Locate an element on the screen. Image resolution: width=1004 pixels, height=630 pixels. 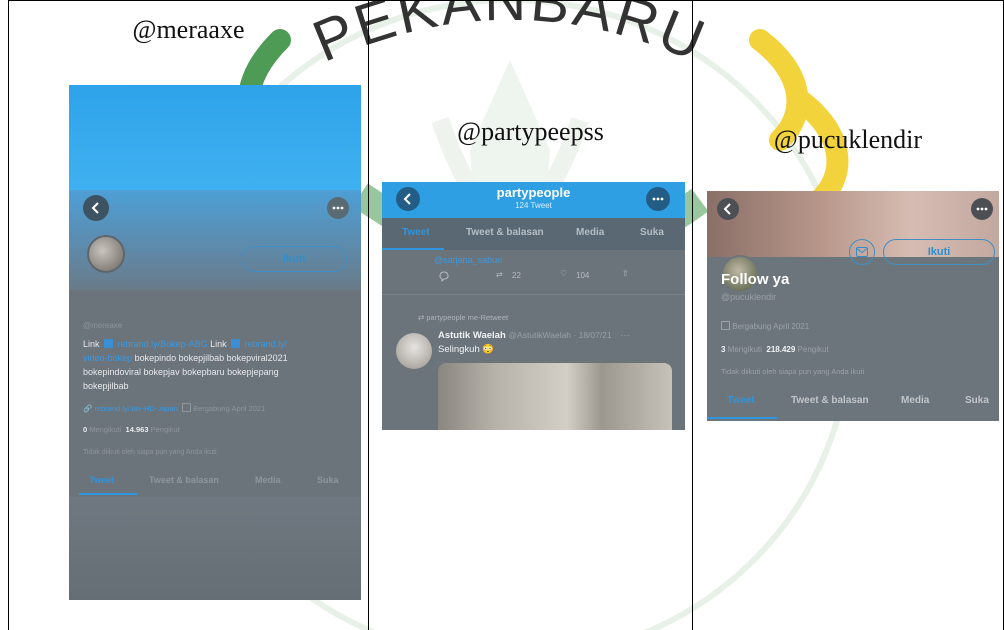
reply-icon is located at coordinates (444, 276).